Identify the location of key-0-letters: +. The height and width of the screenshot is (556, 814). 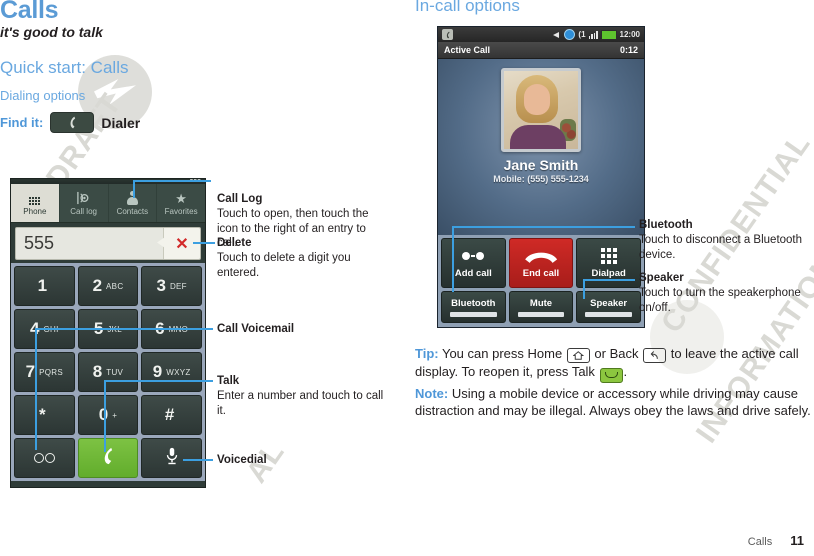
(115, 415).